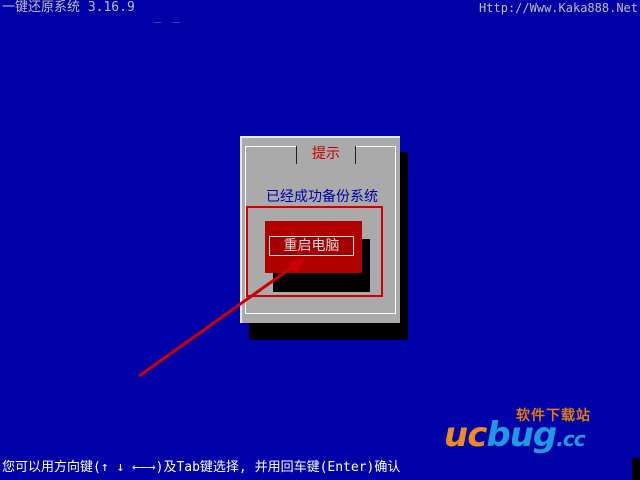 Image resolution: width=640 pixels, height=480 pixels. What do you see at coordinates (558, 8) in the screenshot?
I see `website-url: Http://Www.Kaka888.Net` at bounding box center [558, 8].